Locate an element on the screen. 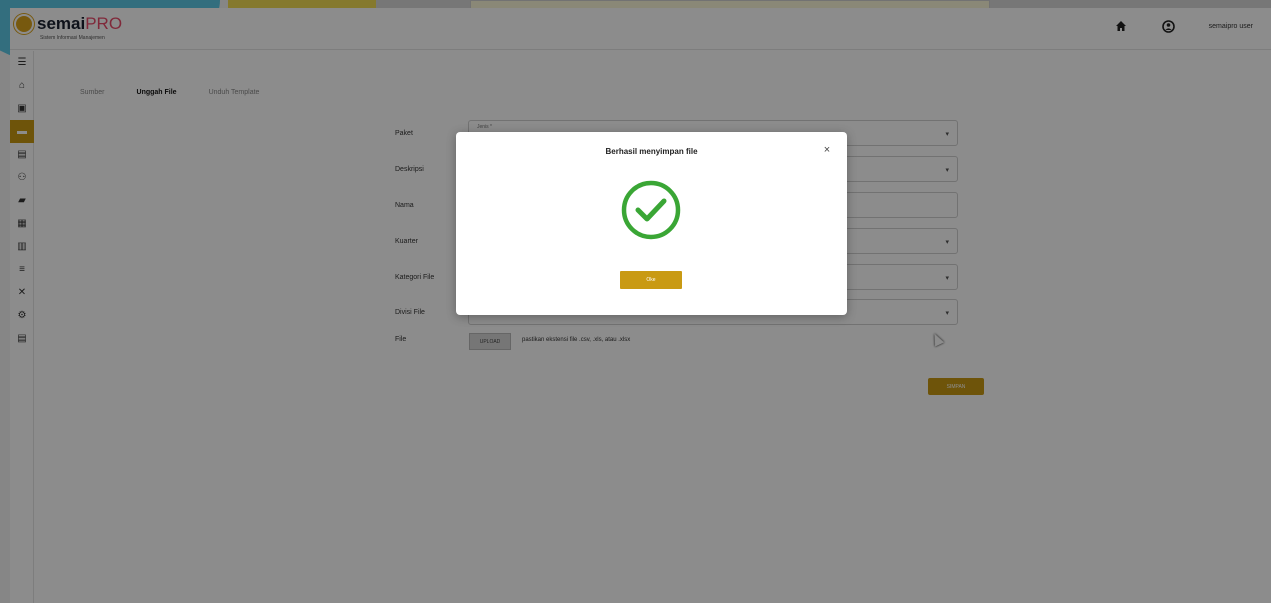  success-check-icon is located at coordinates (651, 210).